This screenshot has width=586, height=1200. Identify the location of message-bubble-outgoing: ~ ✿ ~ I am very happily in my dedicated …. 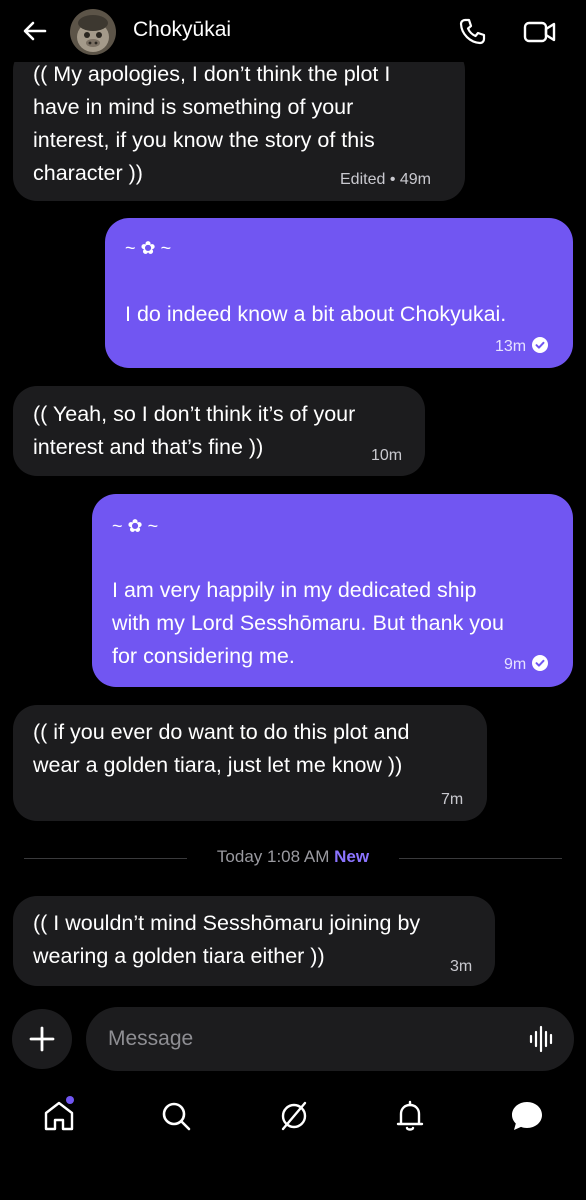
(332, 590).